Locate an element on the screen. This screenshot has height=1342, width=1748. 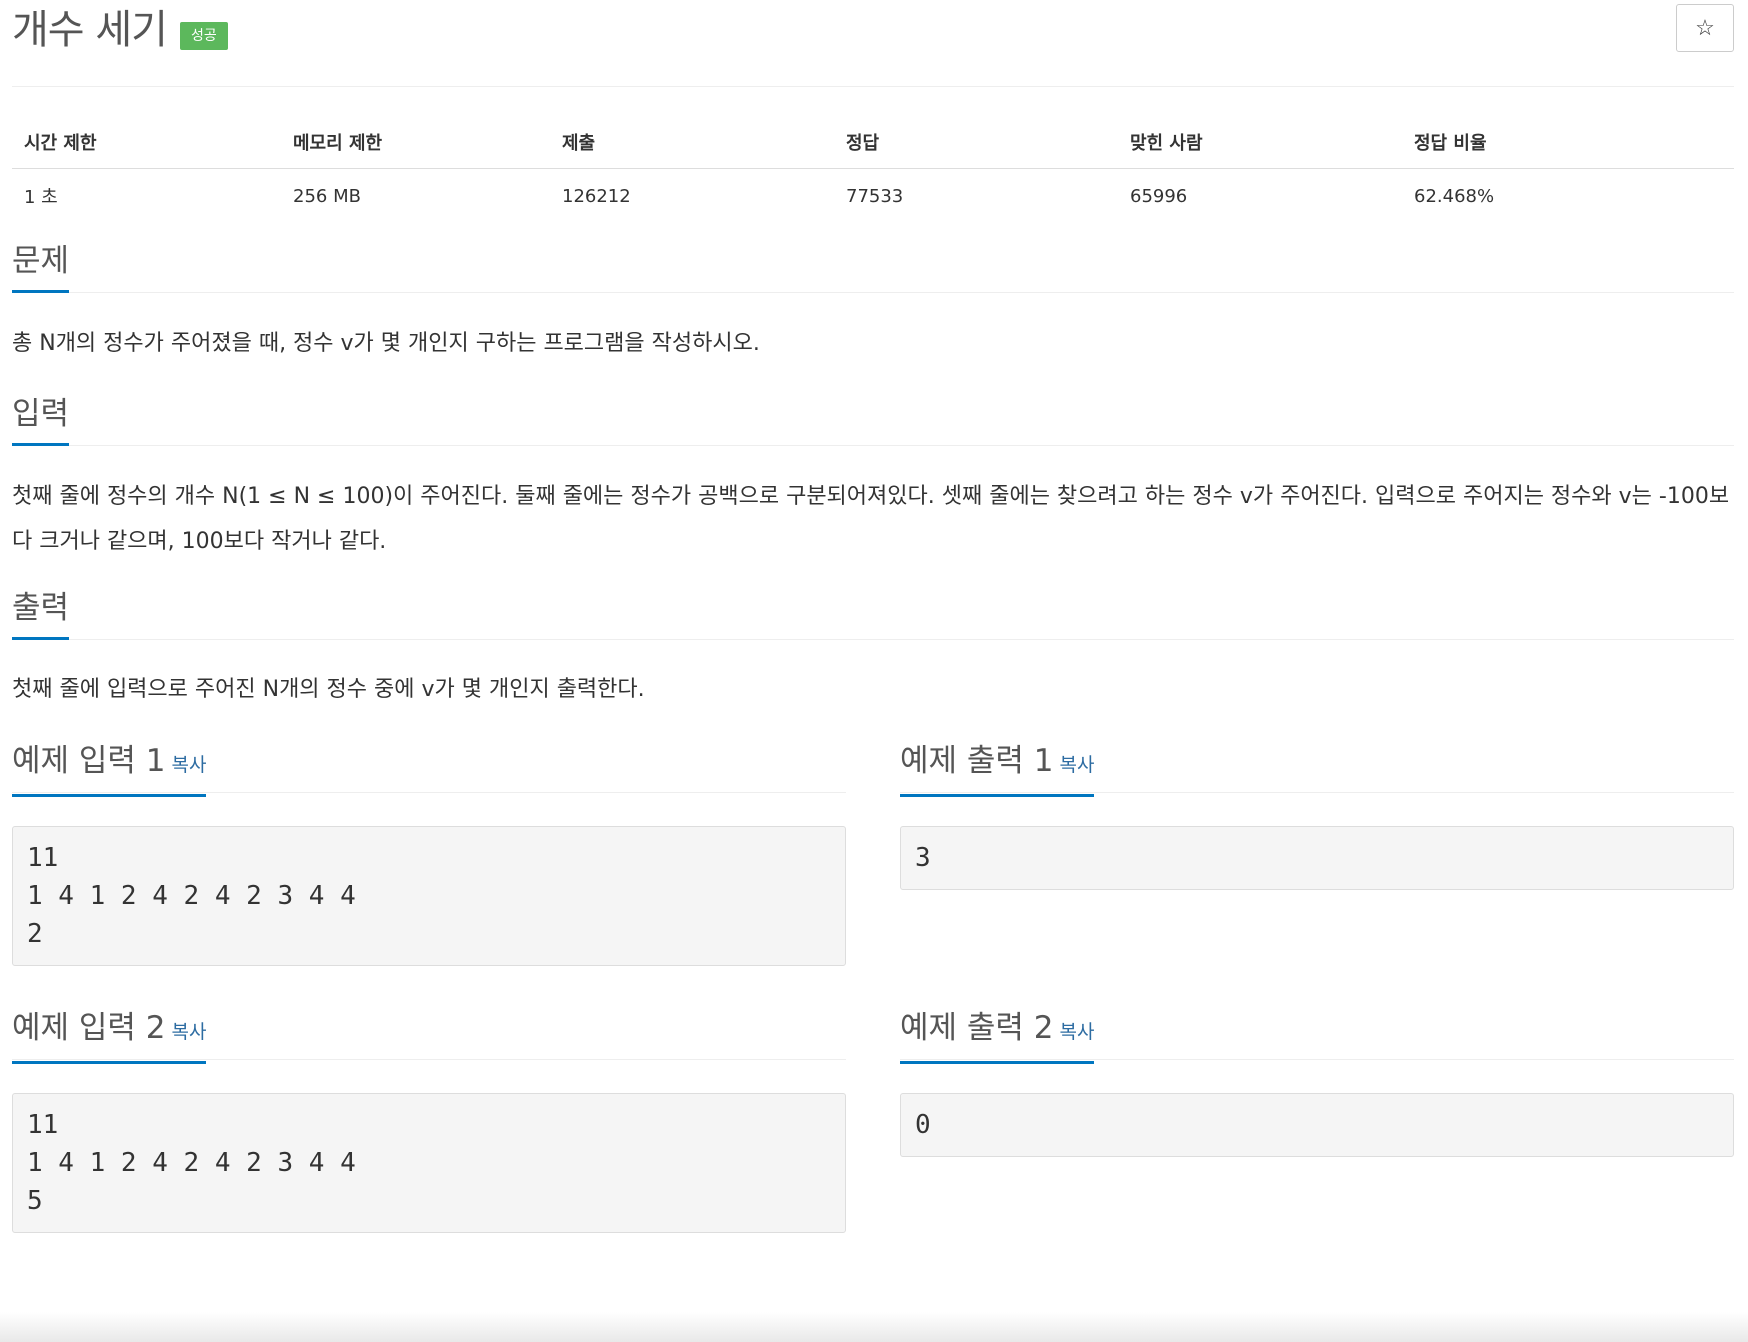
star-icon: ☆ is located at coordinates (1705, 27).